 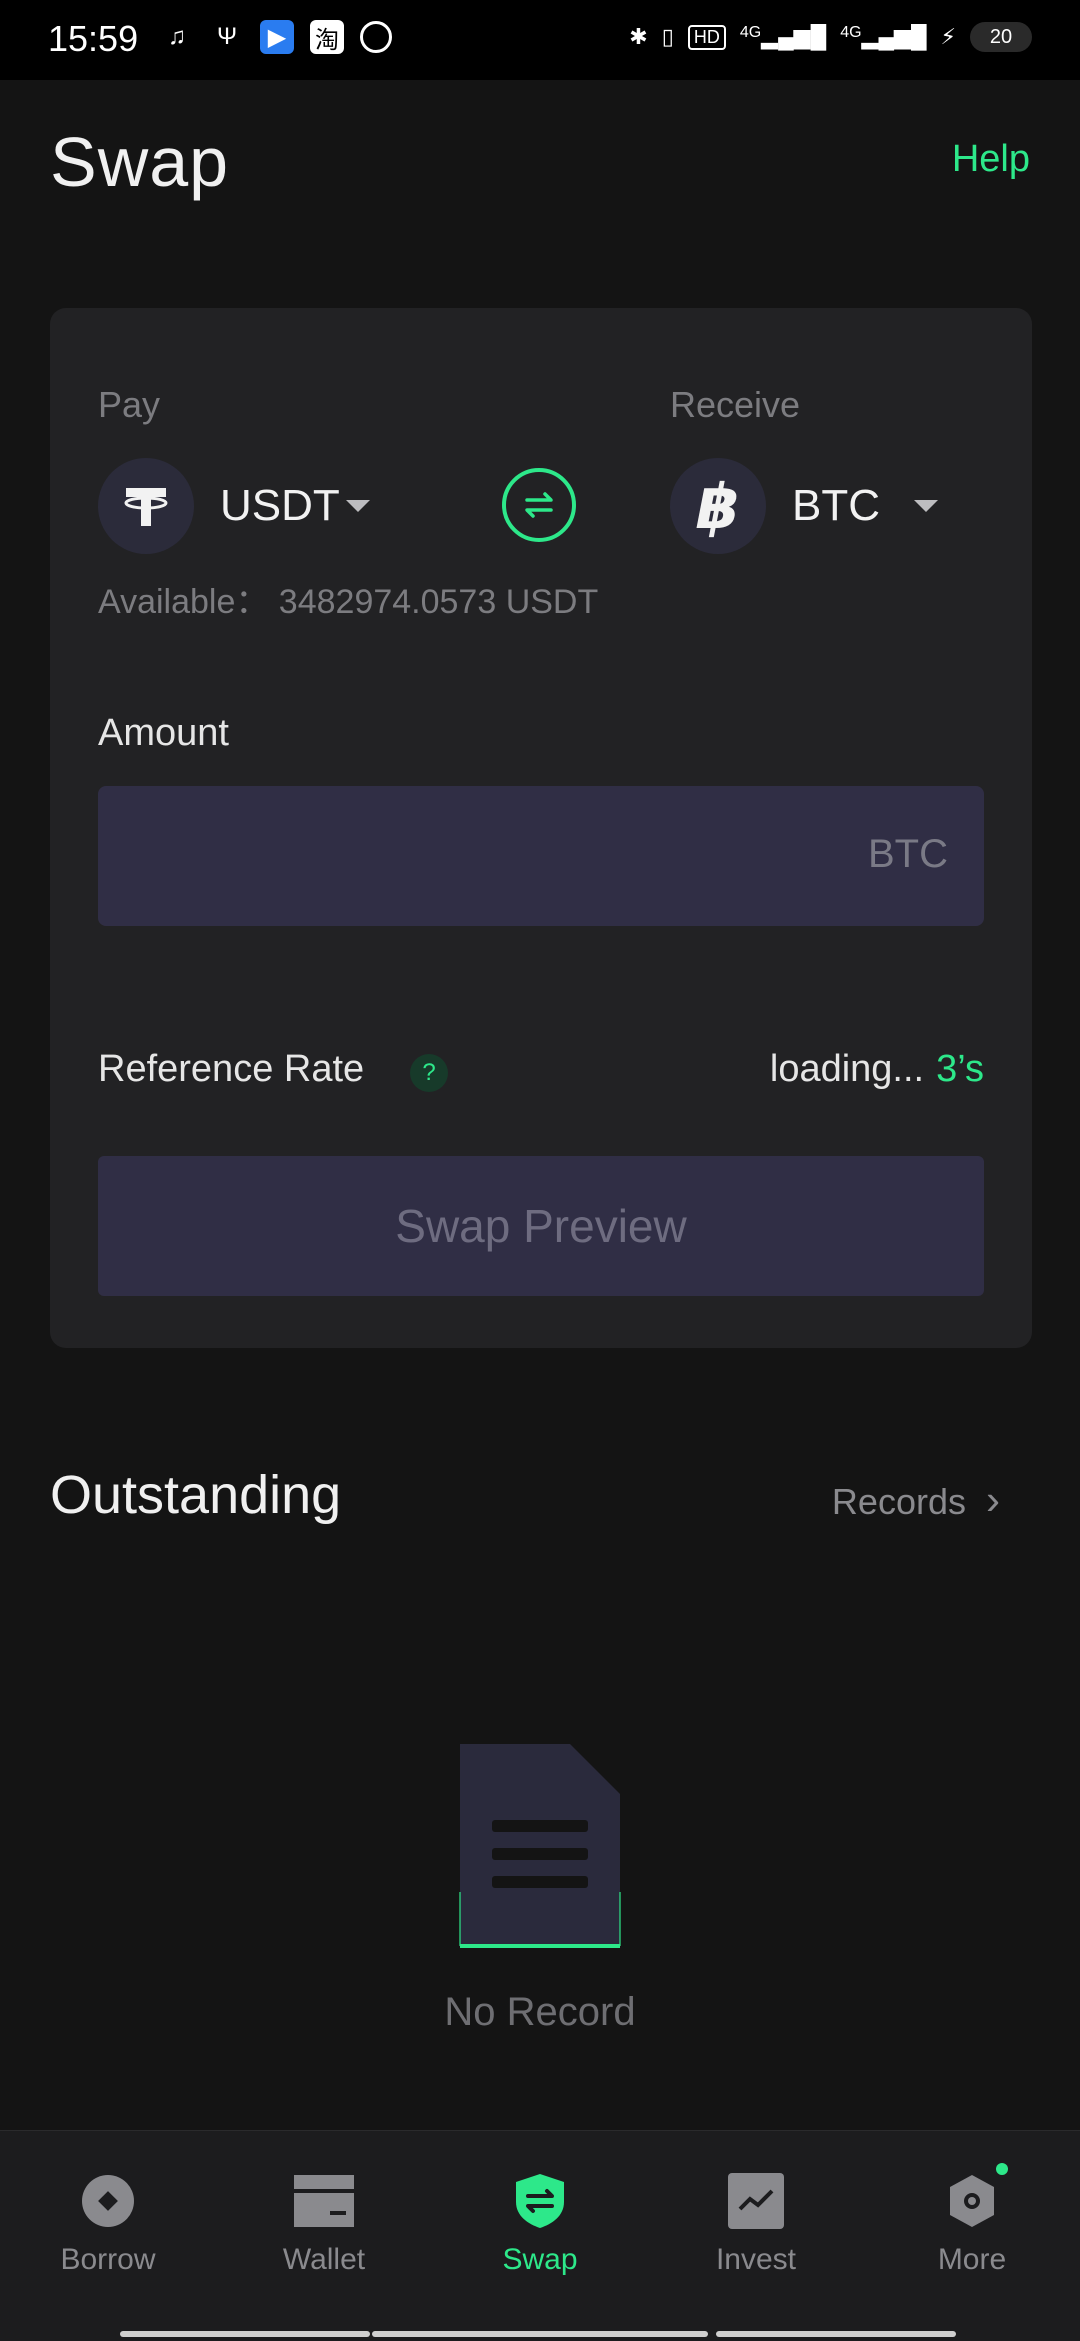 I want to click on quark-icon, so click(x=376, y=37).